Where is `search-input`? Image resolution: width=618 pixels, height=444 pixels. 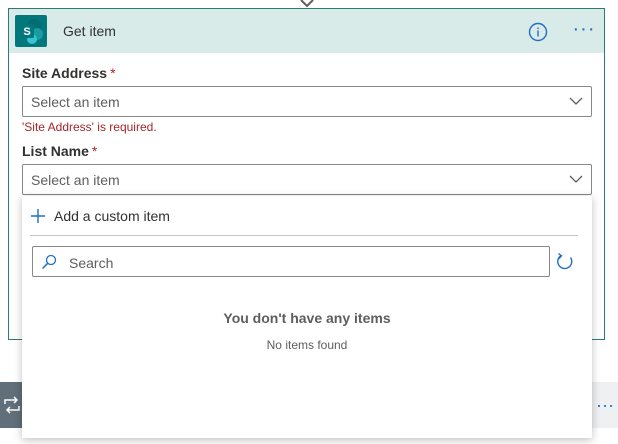
search-input is located at coordinates (304, 263).